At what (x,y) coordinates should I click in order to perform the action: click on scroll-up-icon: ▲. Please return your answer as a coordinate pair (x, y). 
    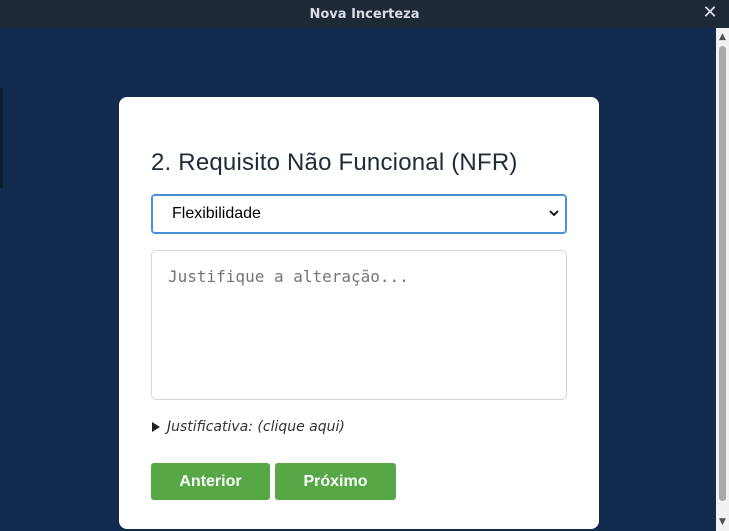
    Looking at the image, I should click on (722, 37).